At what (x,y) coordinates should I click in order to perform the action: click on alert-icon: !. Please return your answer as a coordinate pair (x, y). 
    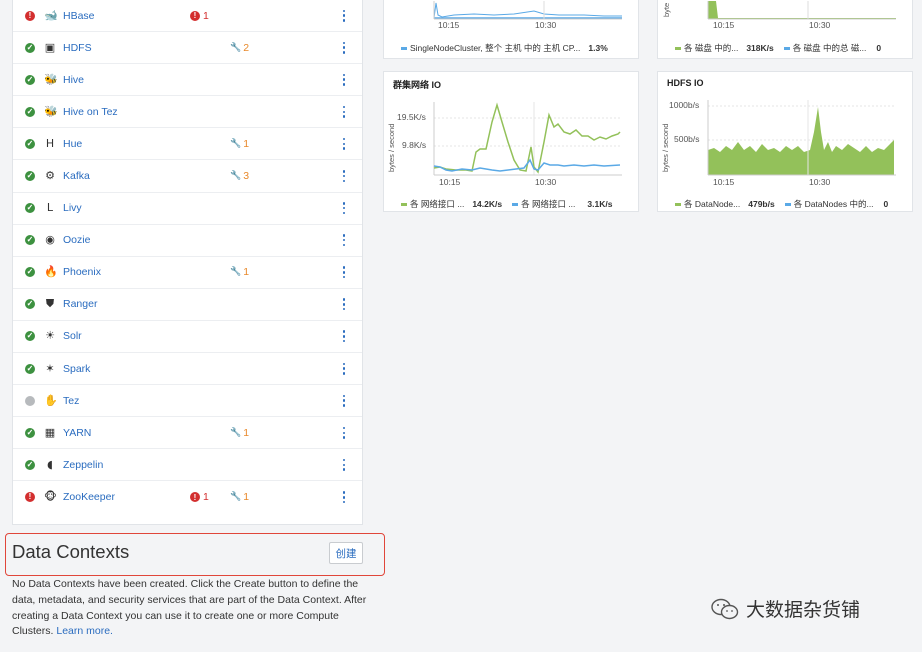
    Looking at the image, I should click on (195, 15).